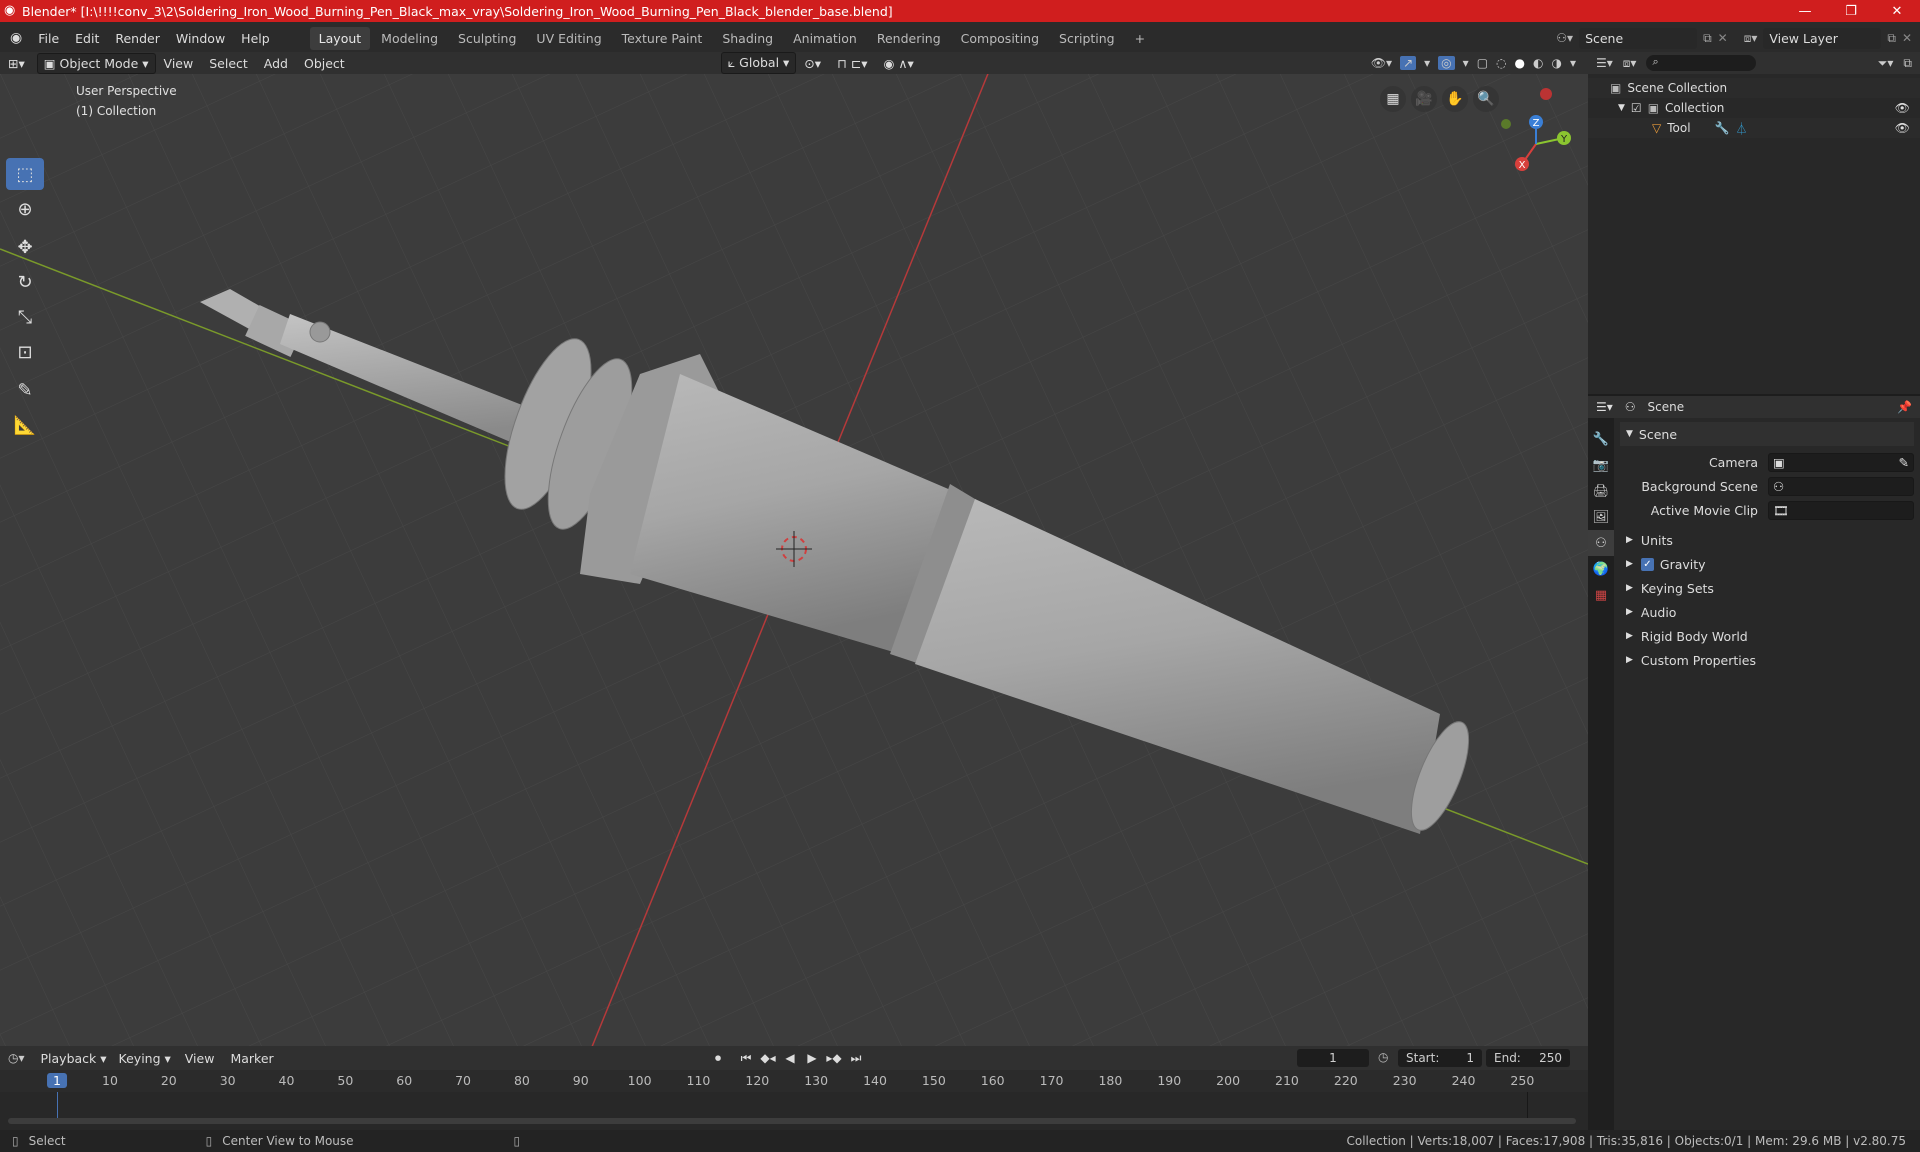  Describe the element at coordinates (1907, 38) in the screenshot. I see `delete-view-layer-icon: ✕` at that location.